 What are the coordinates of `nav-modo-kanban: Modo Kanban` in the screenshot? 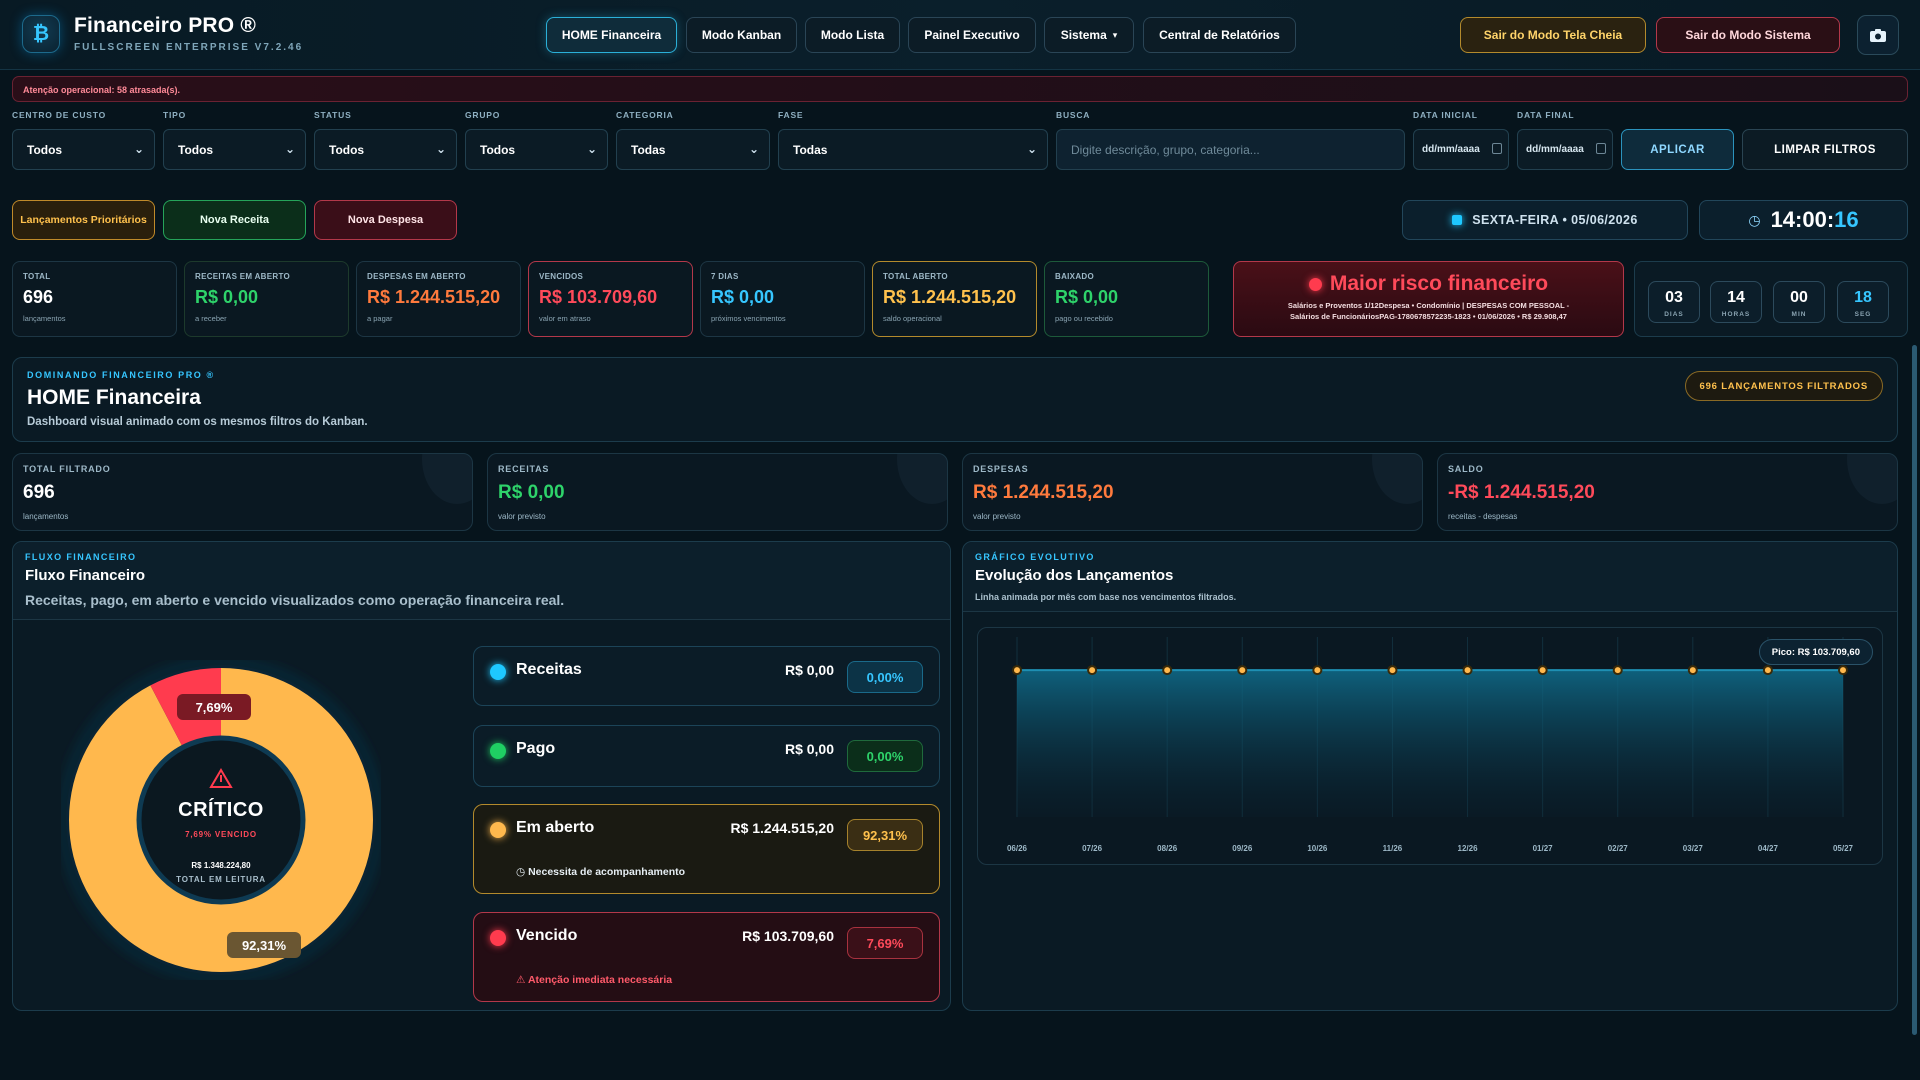 It's located at (741, 35).